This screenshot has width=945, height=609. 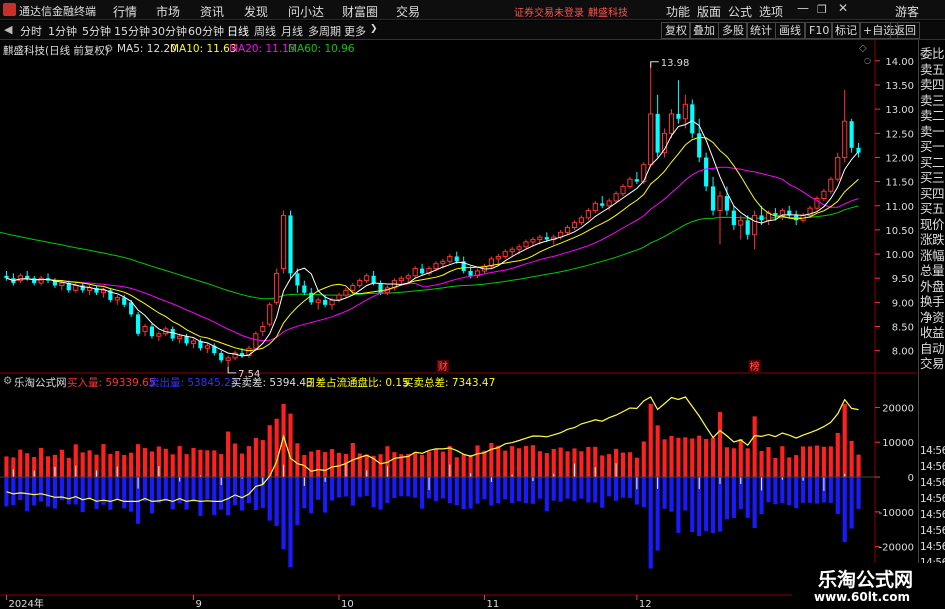 What do you see at coordinates (932, 301) in the screenshot?
I see `side-panel-item: 换手` at bounding box center [932, 301].